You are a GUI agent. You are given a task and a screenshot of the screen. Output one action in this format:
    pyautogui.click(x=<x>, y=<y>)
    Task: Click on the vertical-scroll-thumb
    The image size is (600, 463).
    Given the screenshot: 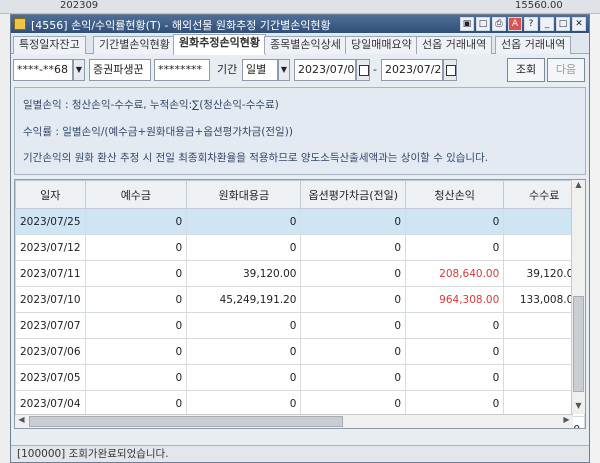 What is the action you would take?
    pyautogui.click(x=578, y=344)
    